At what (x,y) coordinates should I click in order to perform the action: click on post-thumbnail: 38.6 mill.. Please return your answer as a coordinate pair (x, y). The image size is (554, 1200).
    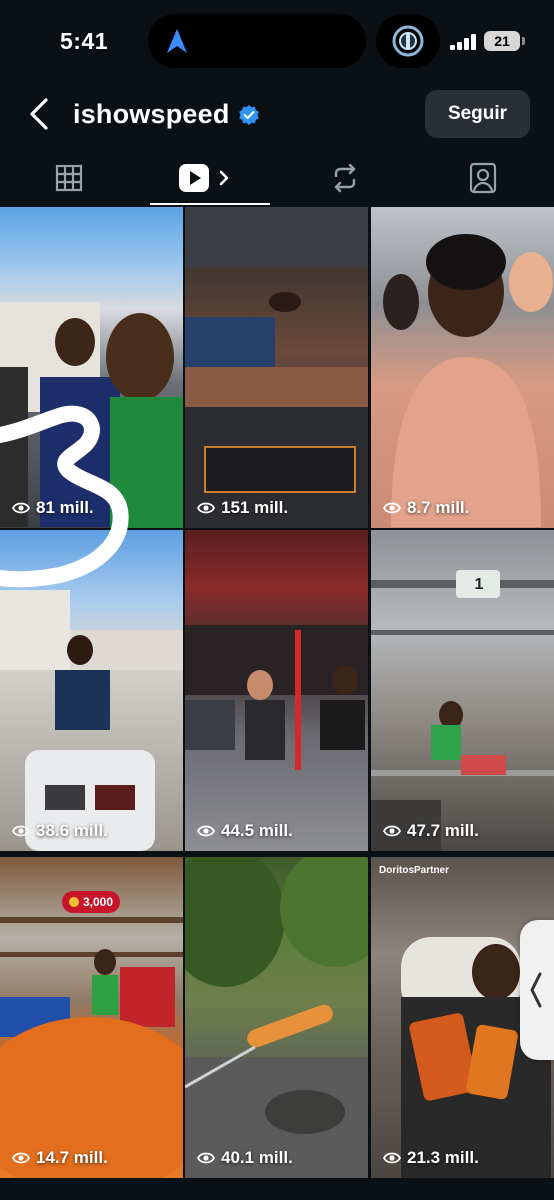
    Looking at the image, I should click on (91, 690).